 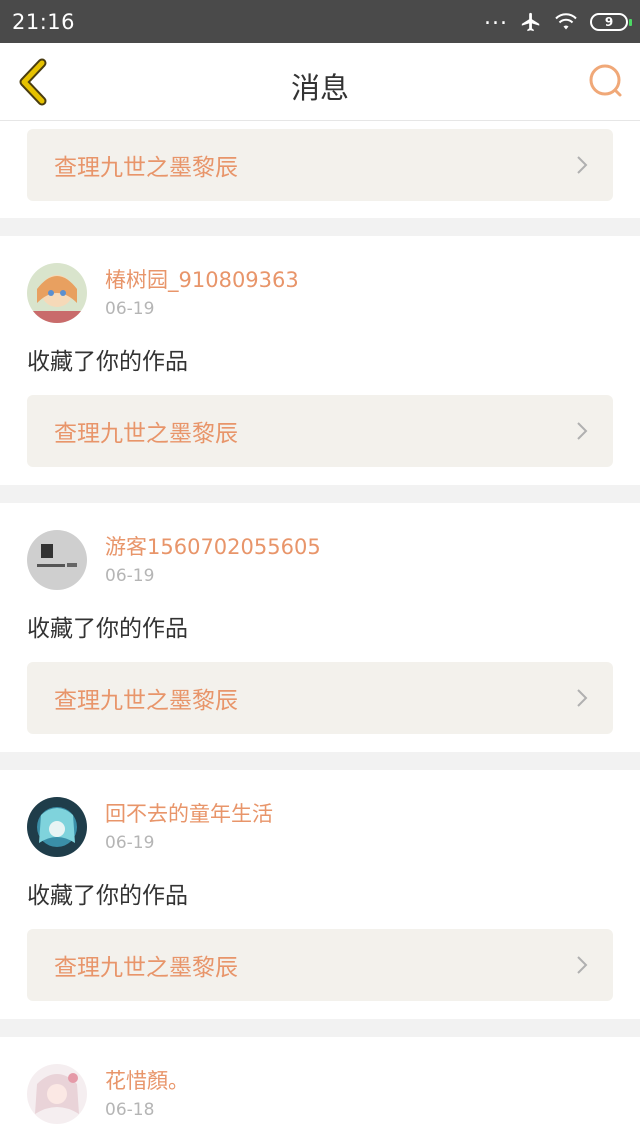 What do you see at coordinates (320, 293) in the screenshot?
I see `user-row: 椿树园_910809363 06-19` at bounding box center [320, 293].